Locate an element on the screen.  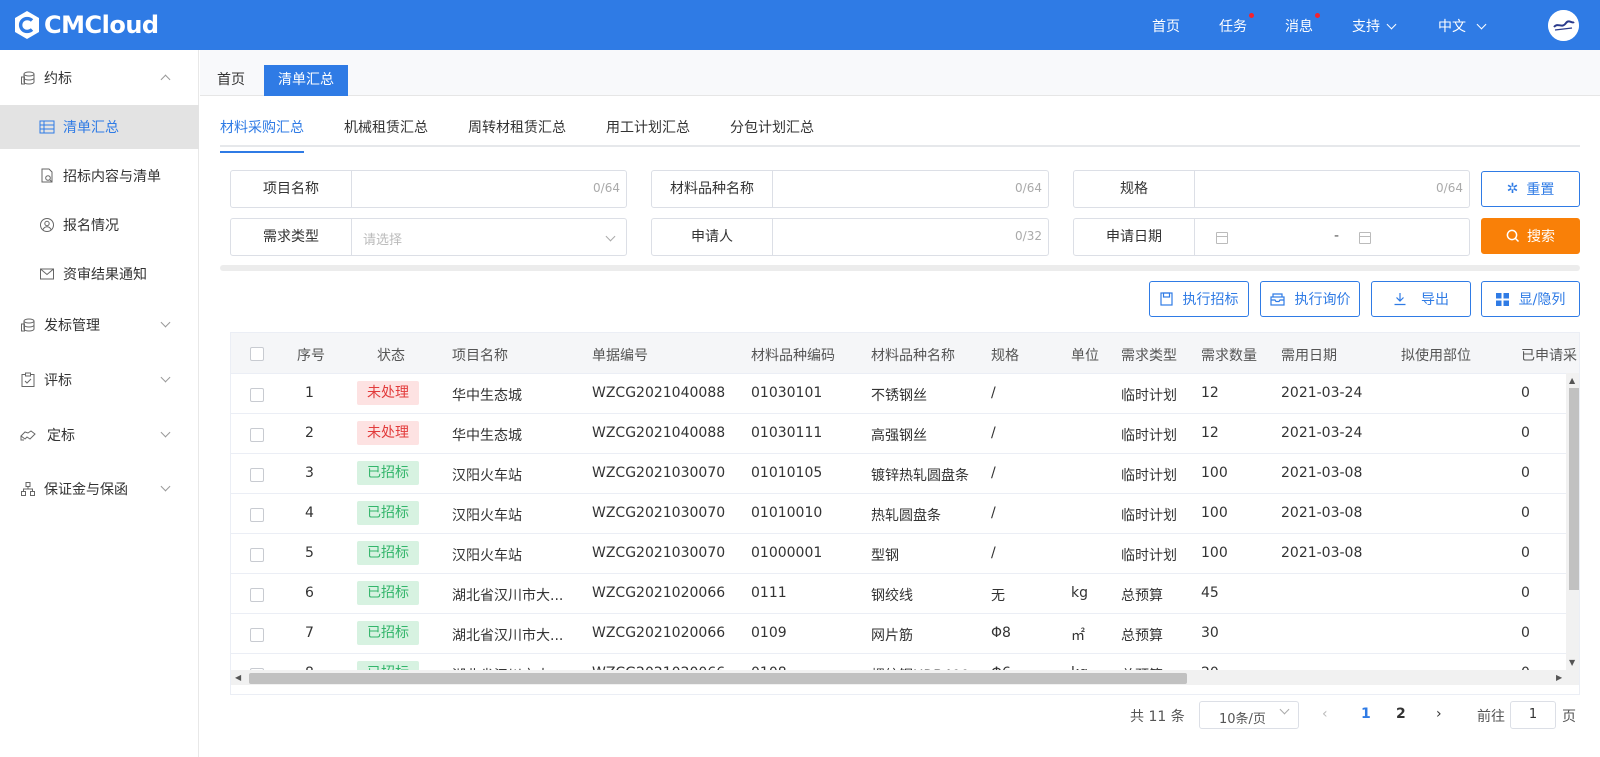
quantity-cell: 45 is located at coordinates (1210, 593).